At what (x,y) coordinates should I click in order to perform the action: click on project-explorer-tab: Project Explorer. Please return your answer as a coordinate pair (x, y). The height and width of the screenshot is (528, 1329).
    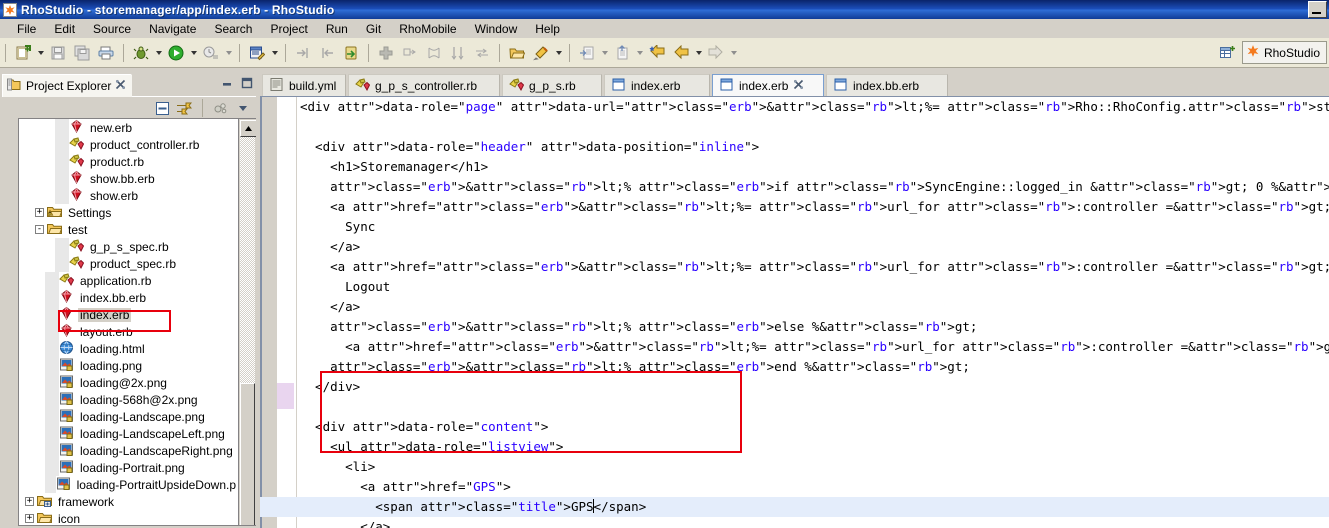
    Looking at the image, I should click on (67, 85).